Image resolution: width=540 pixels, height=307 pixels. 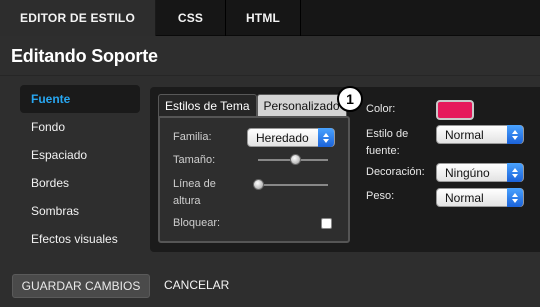 What do you see at coordinates (282, 137) in the screenshot?
I see `family-select-value: Heredado` at bounding box center [282, 137].